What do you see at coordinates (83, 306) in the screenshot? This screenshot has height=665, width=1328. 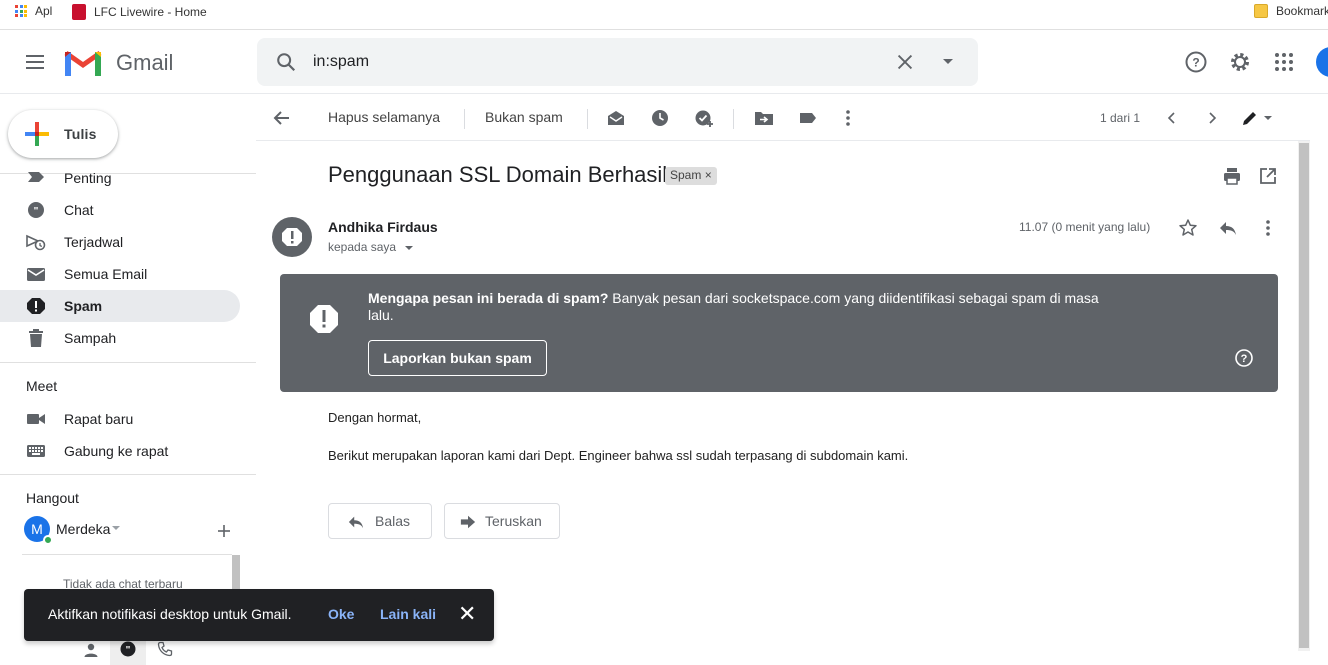 I see `sidebar-item-label: Spam` at bounding box center [83, 306].